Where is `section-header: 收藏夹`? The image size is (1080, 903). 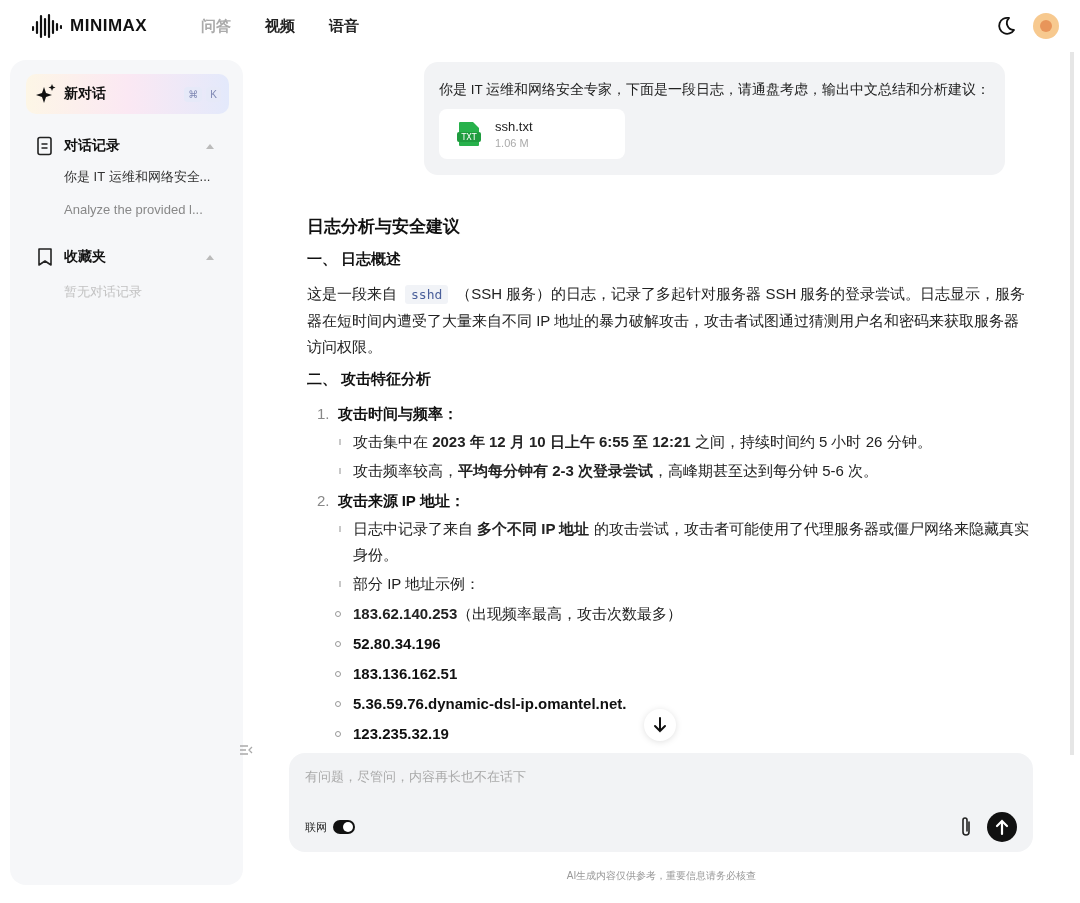 section-header: 收藏夹 is located at coordinates (127, 257).